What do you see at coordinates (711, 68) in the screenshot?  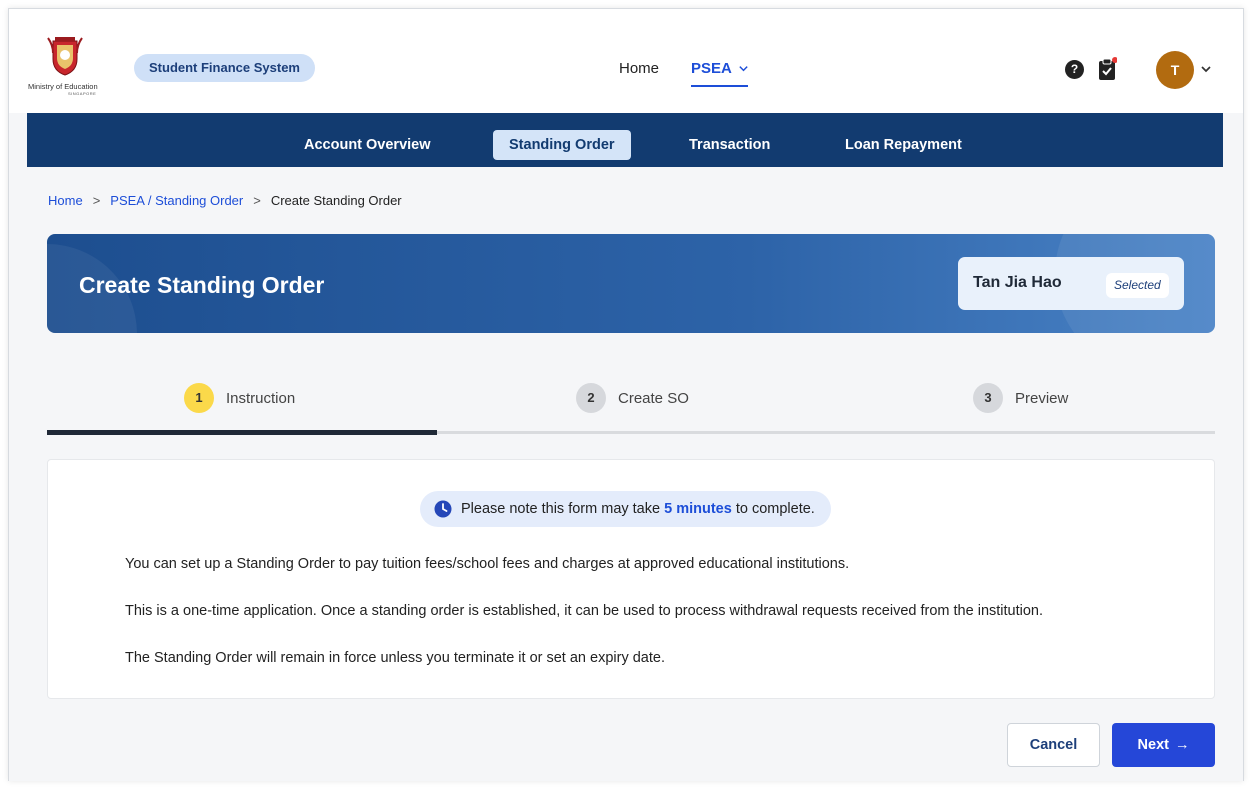 I see `nav-psea-label: PSEA` at bounding box center [711, 68].